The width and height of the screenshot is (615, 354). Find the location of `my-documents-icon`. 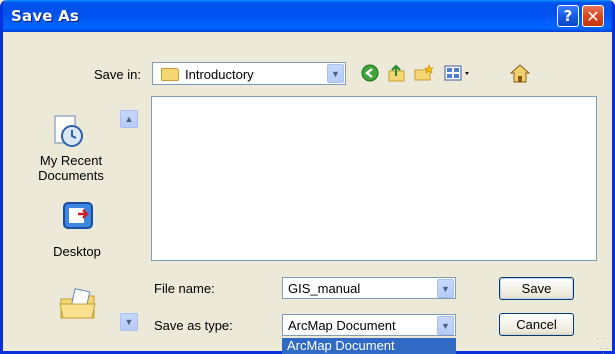

my-documents-icon is located at coordinates (77, 303).